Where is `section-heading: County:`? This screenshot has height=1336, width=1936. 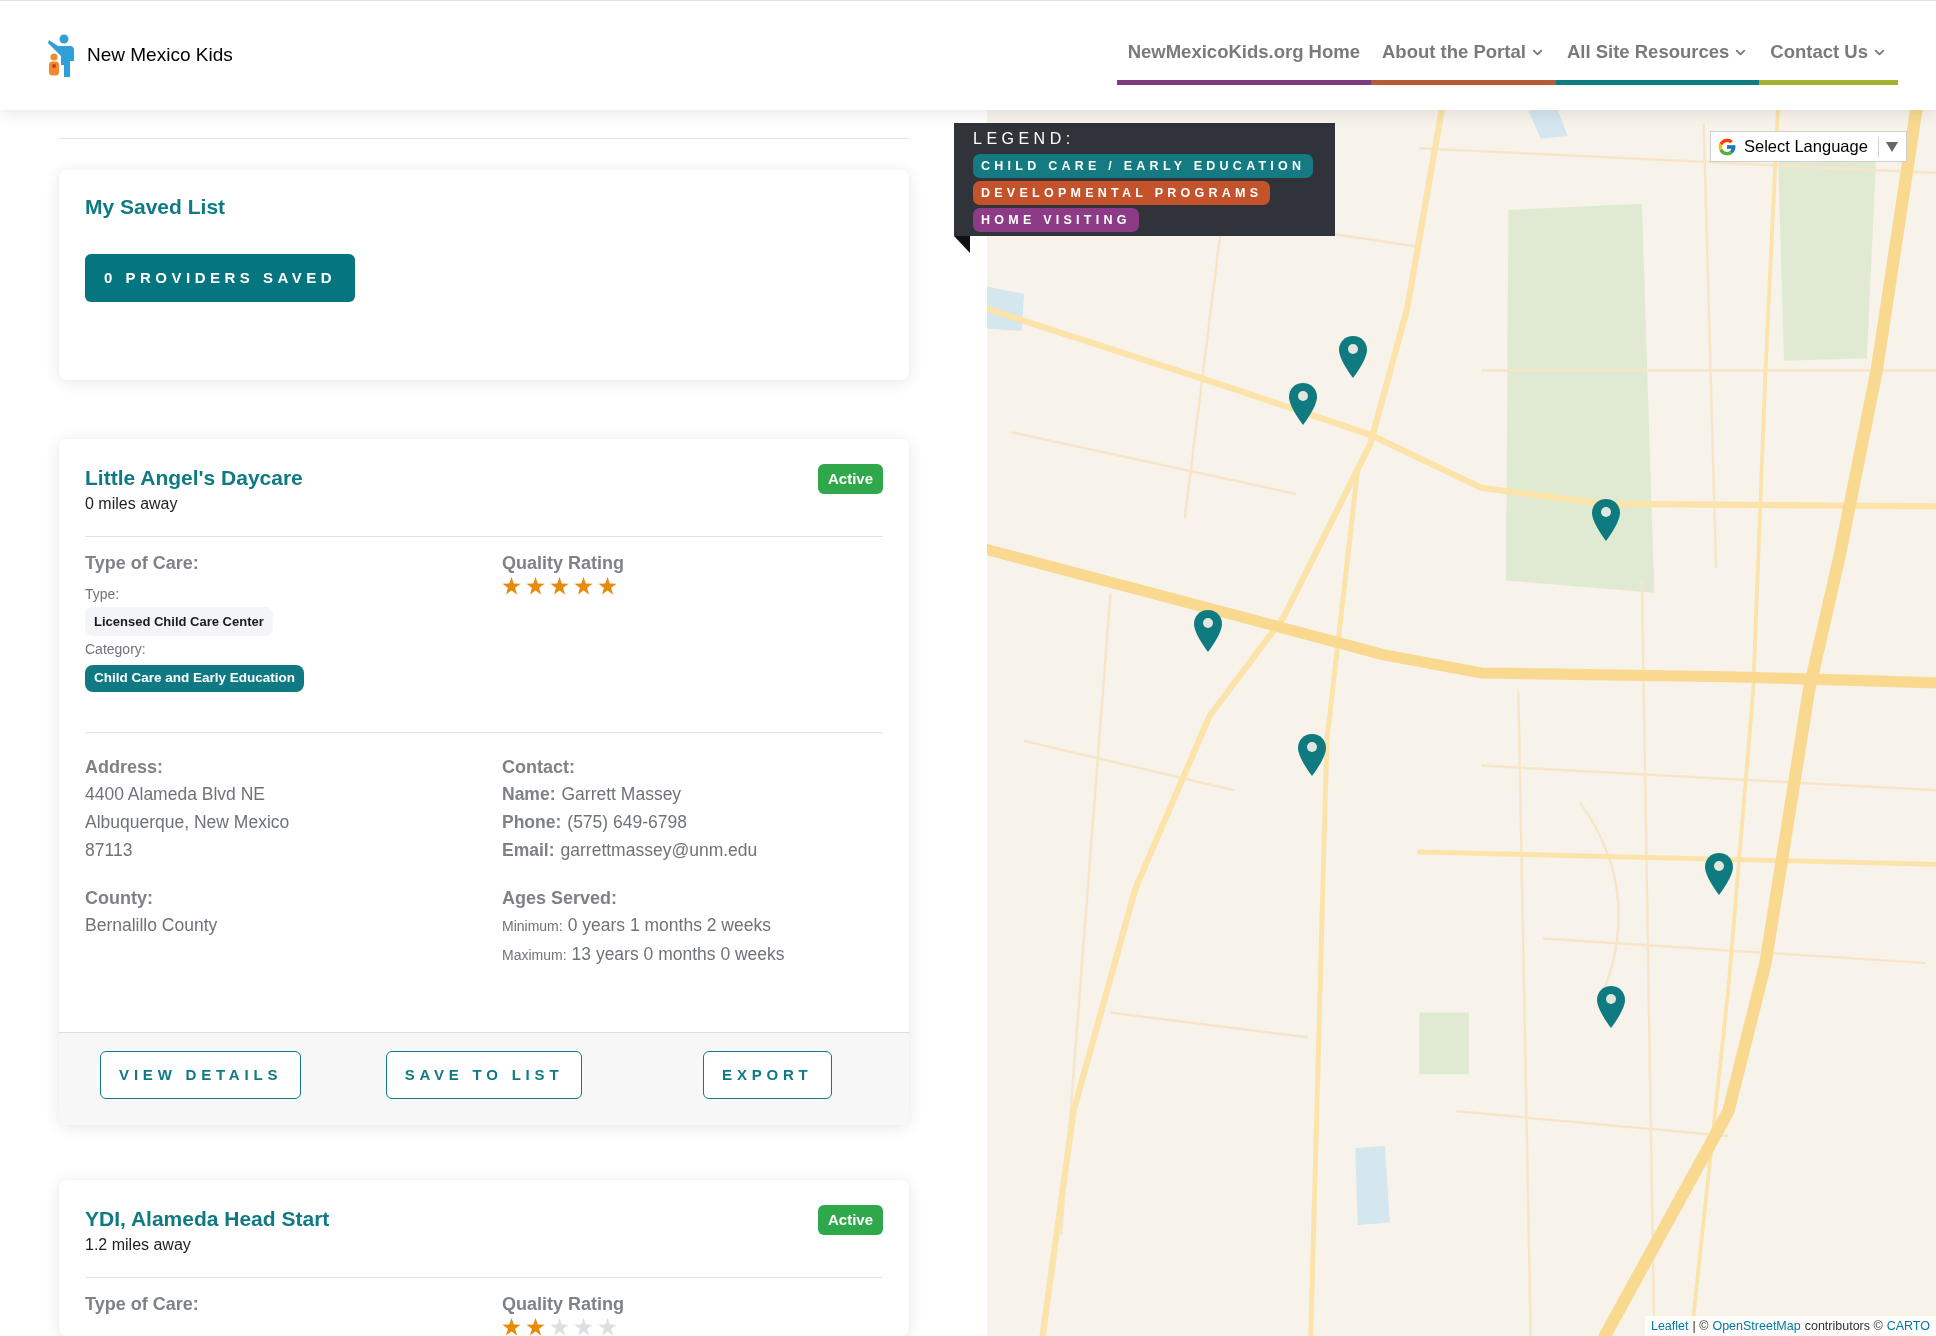 section-heading: County: is located at coordinates (119, 898).